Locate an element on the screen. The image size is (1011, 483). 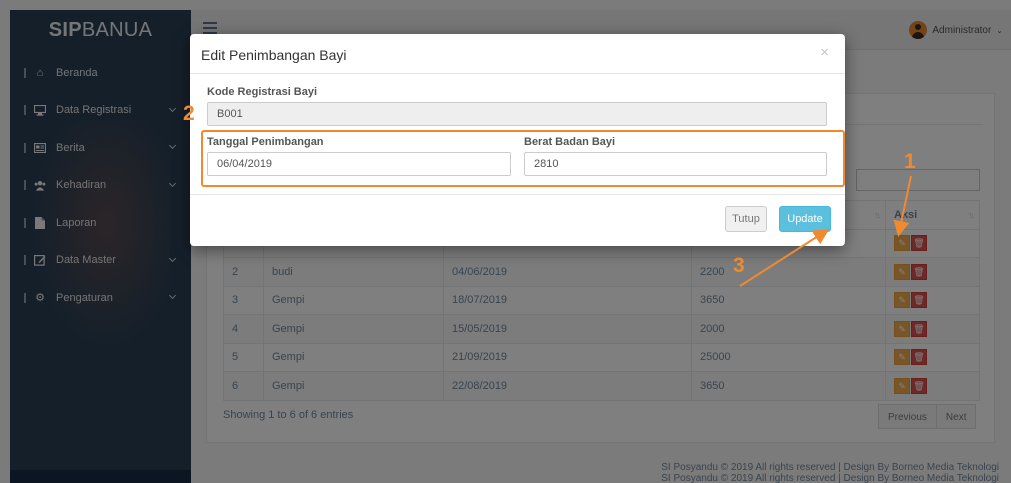
annotation-arrows is located at coordinates (825, 231).